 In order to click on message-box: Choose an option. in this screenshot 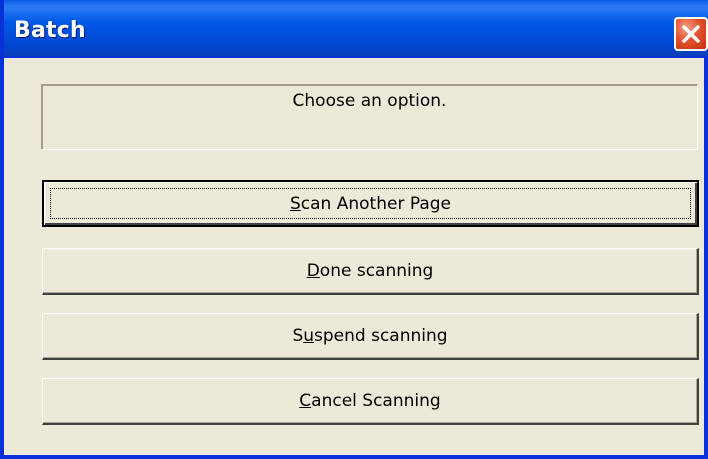, I will do `click(369, 117)`.